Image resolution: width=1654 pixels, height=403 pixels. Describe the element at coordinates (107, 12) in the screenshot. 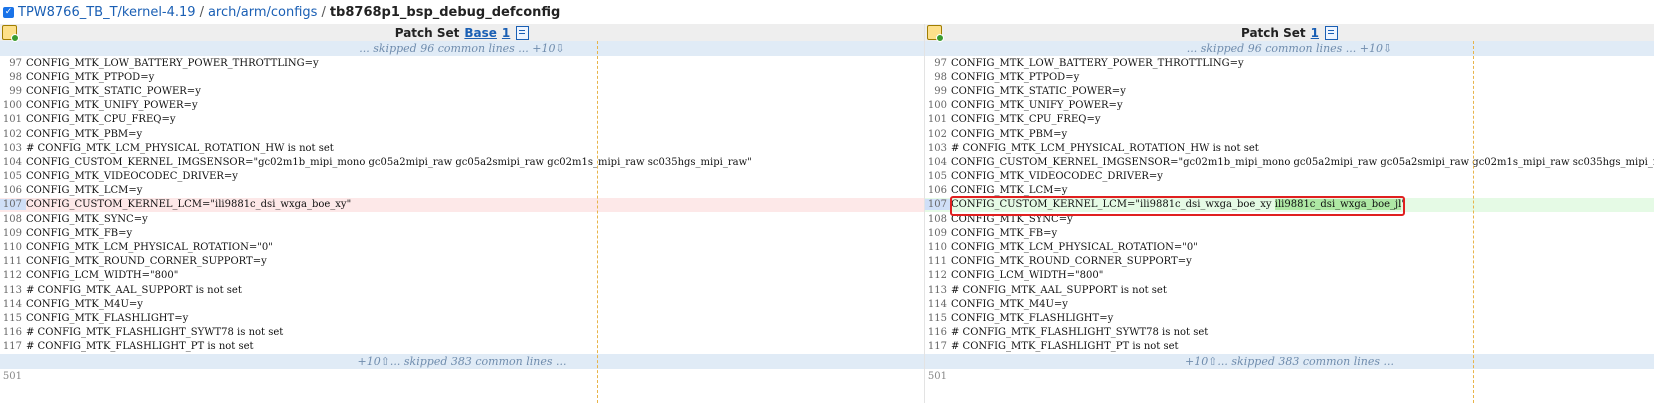

I see `project-link: TPW8766_TB_T/kernel-4.19` at that location.